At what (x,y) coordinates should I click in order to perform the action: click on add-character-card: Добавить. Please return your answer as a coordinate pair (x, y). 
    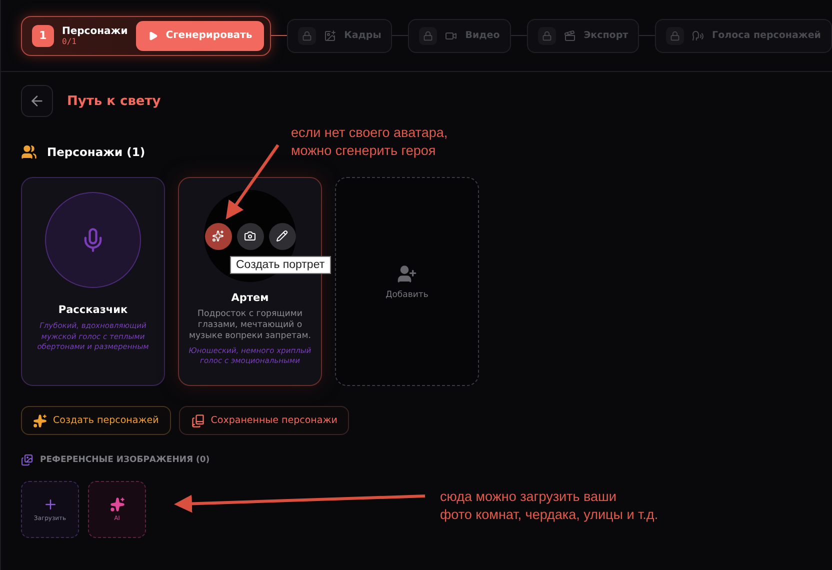
    Looking at the image, I should click on (407, 281).